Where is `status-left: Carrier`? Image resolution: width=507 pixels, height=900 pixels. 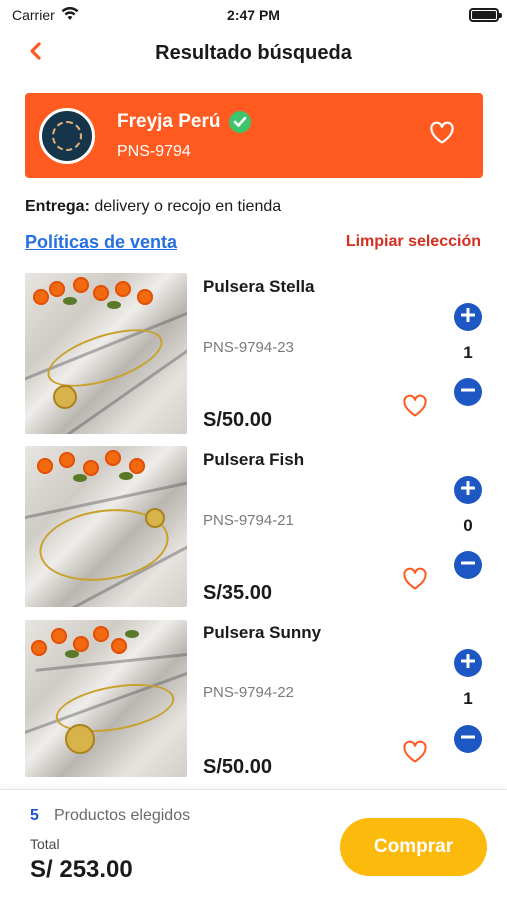
status-left: Carrier is located at coordinates (45, 15).